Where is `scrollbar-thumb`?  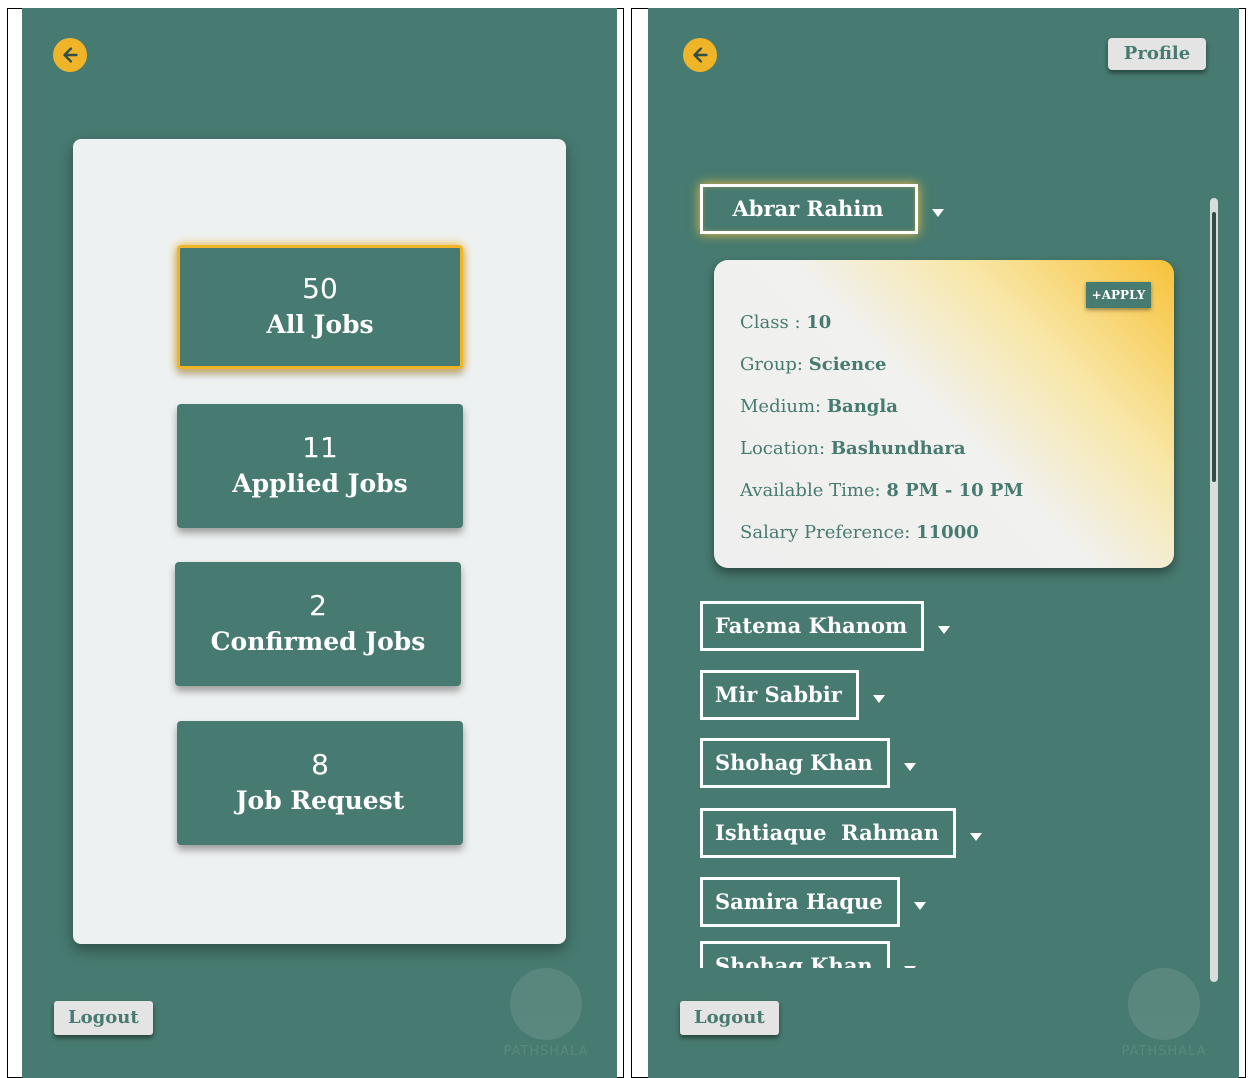
scrollbar-thumb is located at coordinates (1214, 347).